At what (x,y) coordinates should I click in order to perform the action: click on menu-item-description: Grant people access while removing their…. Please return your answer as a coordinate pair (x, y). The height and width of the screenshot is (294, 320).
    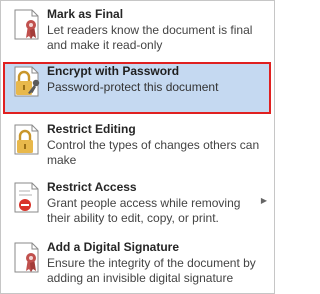
    Looking at the image, I should click on (144, 210).